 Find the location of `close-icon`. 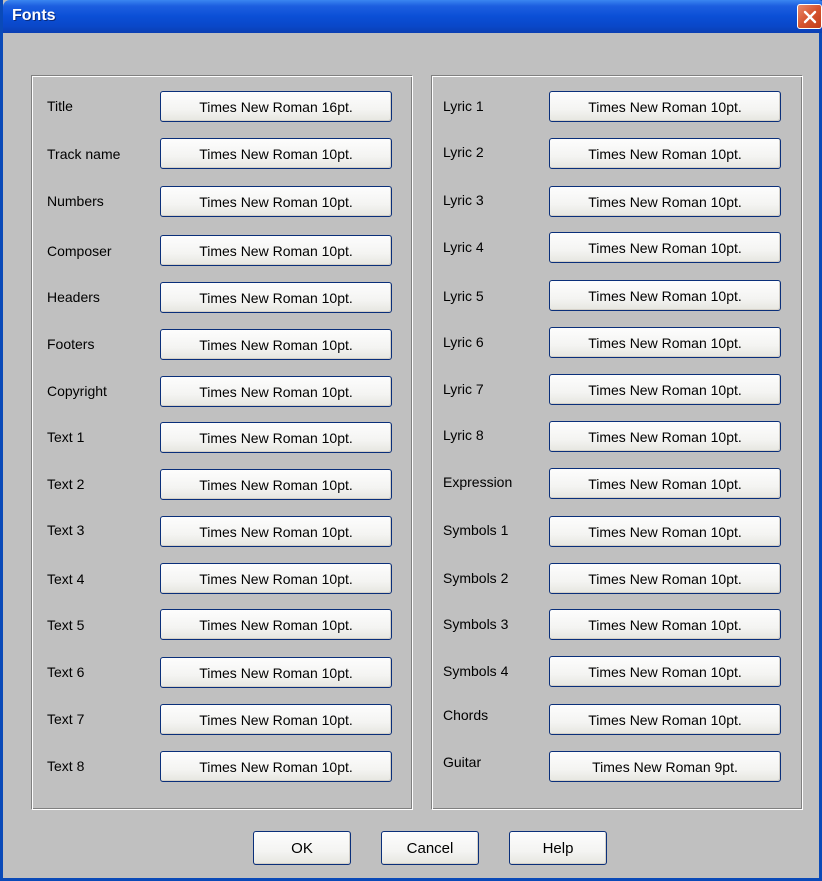

close-icon is located at coordinates (809, 16).